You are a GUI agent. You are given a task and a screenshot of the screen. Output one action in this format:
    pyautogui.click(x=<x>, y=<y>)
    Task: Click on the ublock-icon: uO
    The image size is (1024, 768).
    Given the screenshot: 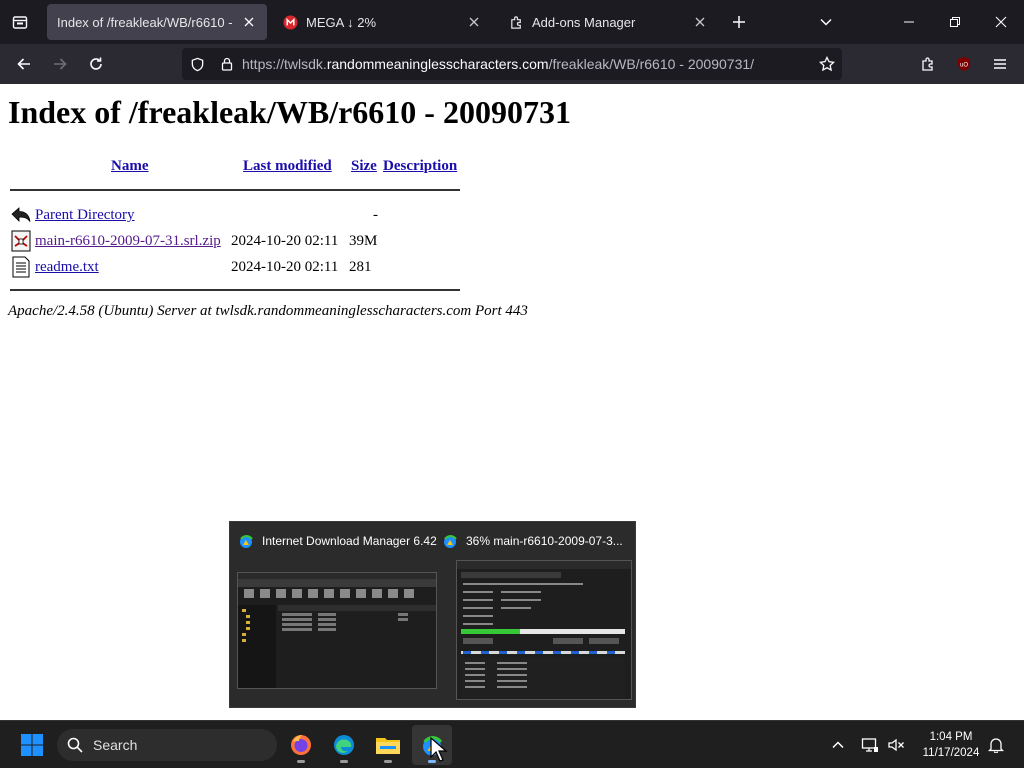 What is the action you would take?
    pyautogui.click(x=964, y=64)
    